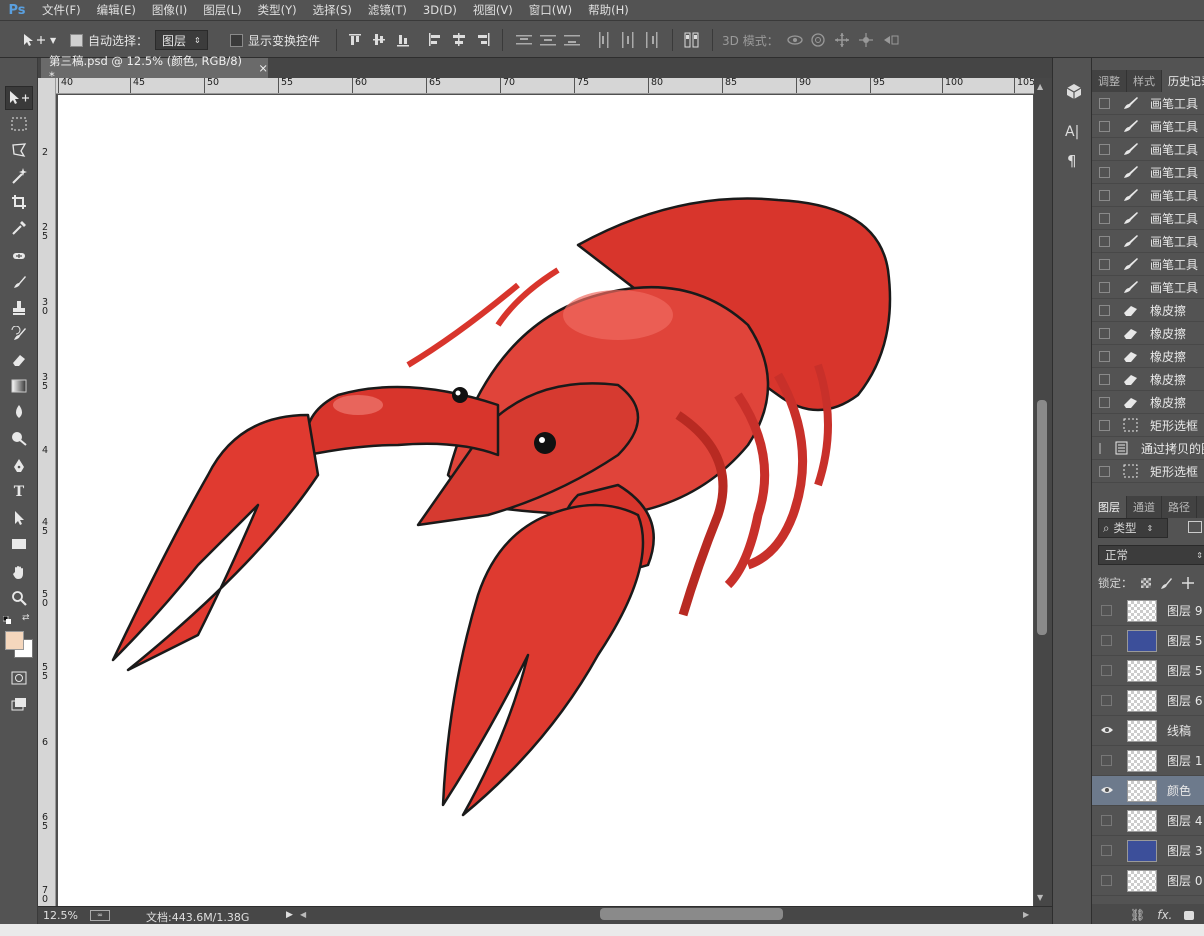 This screenshot has height=936, width=1204. I want to click on layer-row: 图层 4, so click(1148, 821).